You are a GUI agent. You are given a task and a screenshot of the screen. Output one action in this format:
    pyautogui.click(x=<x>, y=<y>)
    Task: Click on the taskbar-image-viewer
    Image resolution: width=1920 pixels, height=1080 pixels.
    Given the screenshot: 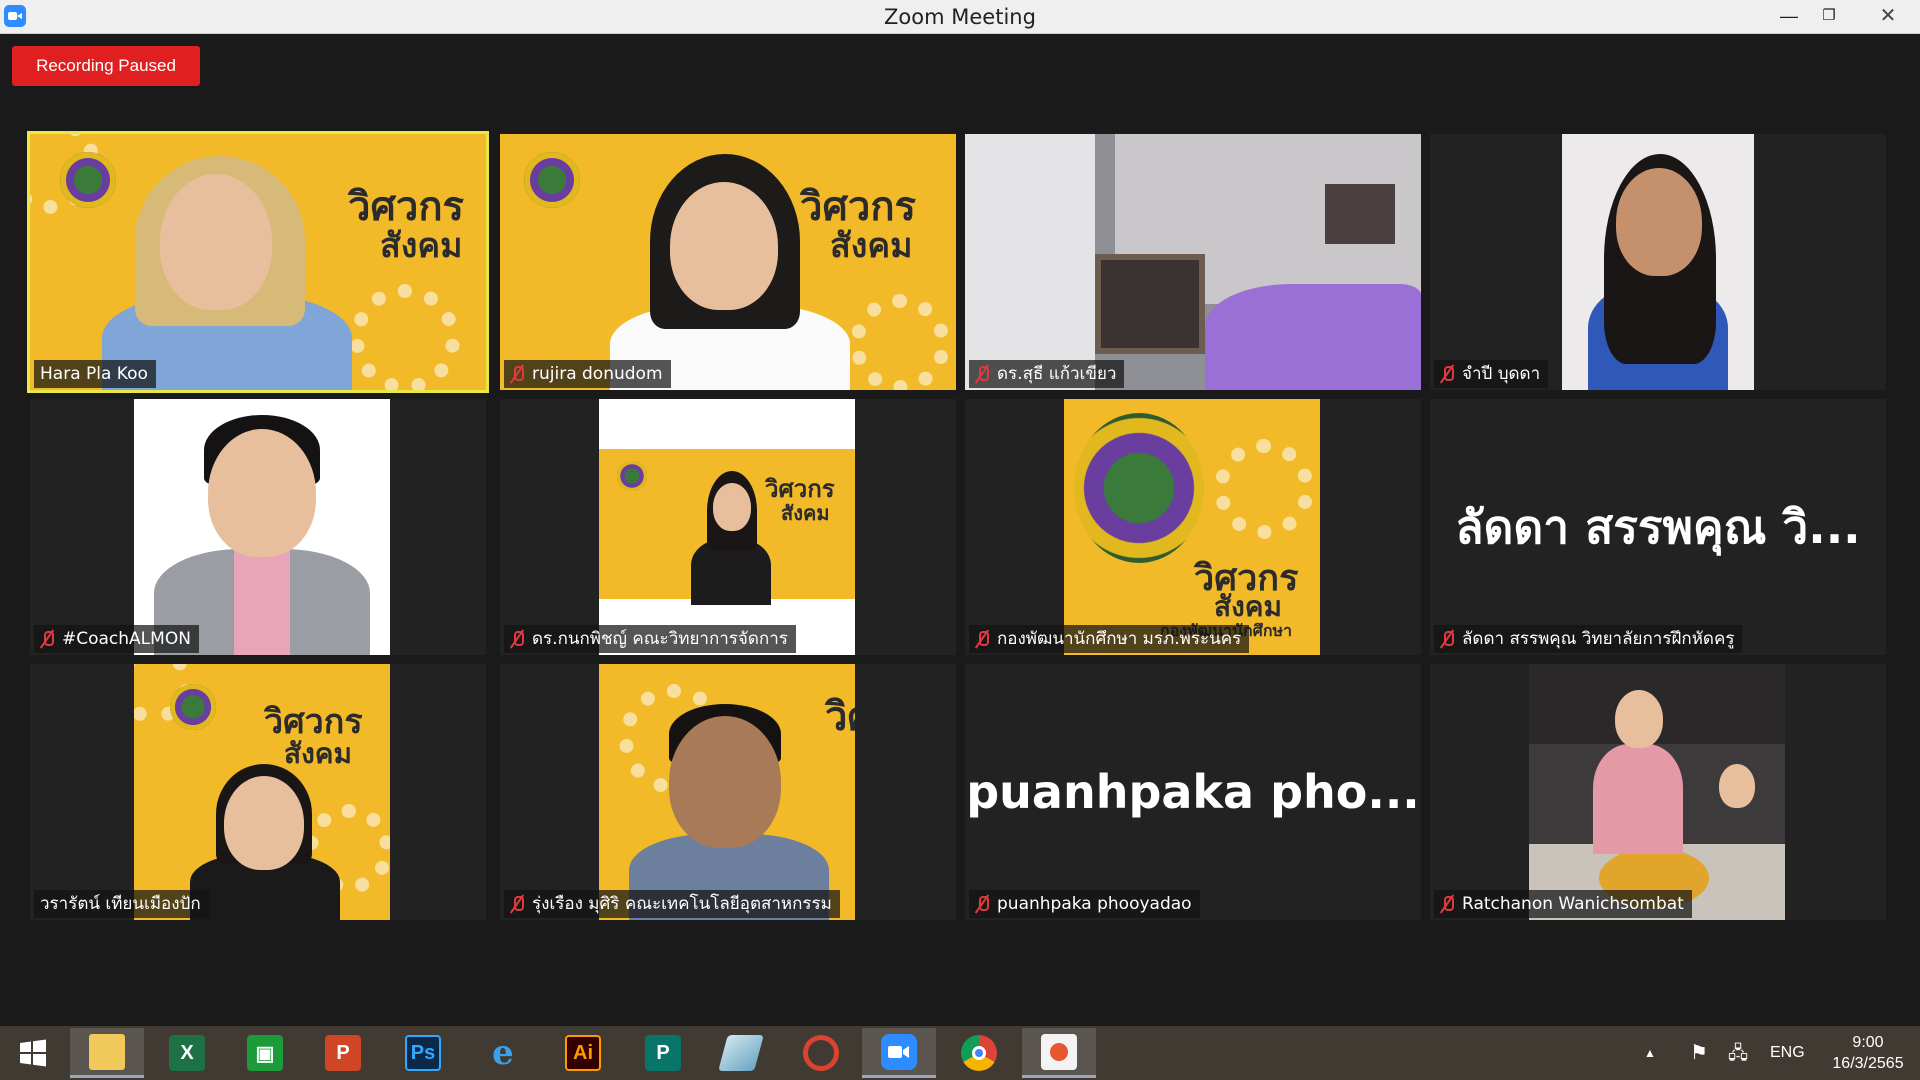 What is the action you would take?
    pyautogui.click(x=1059, y=1053)
    